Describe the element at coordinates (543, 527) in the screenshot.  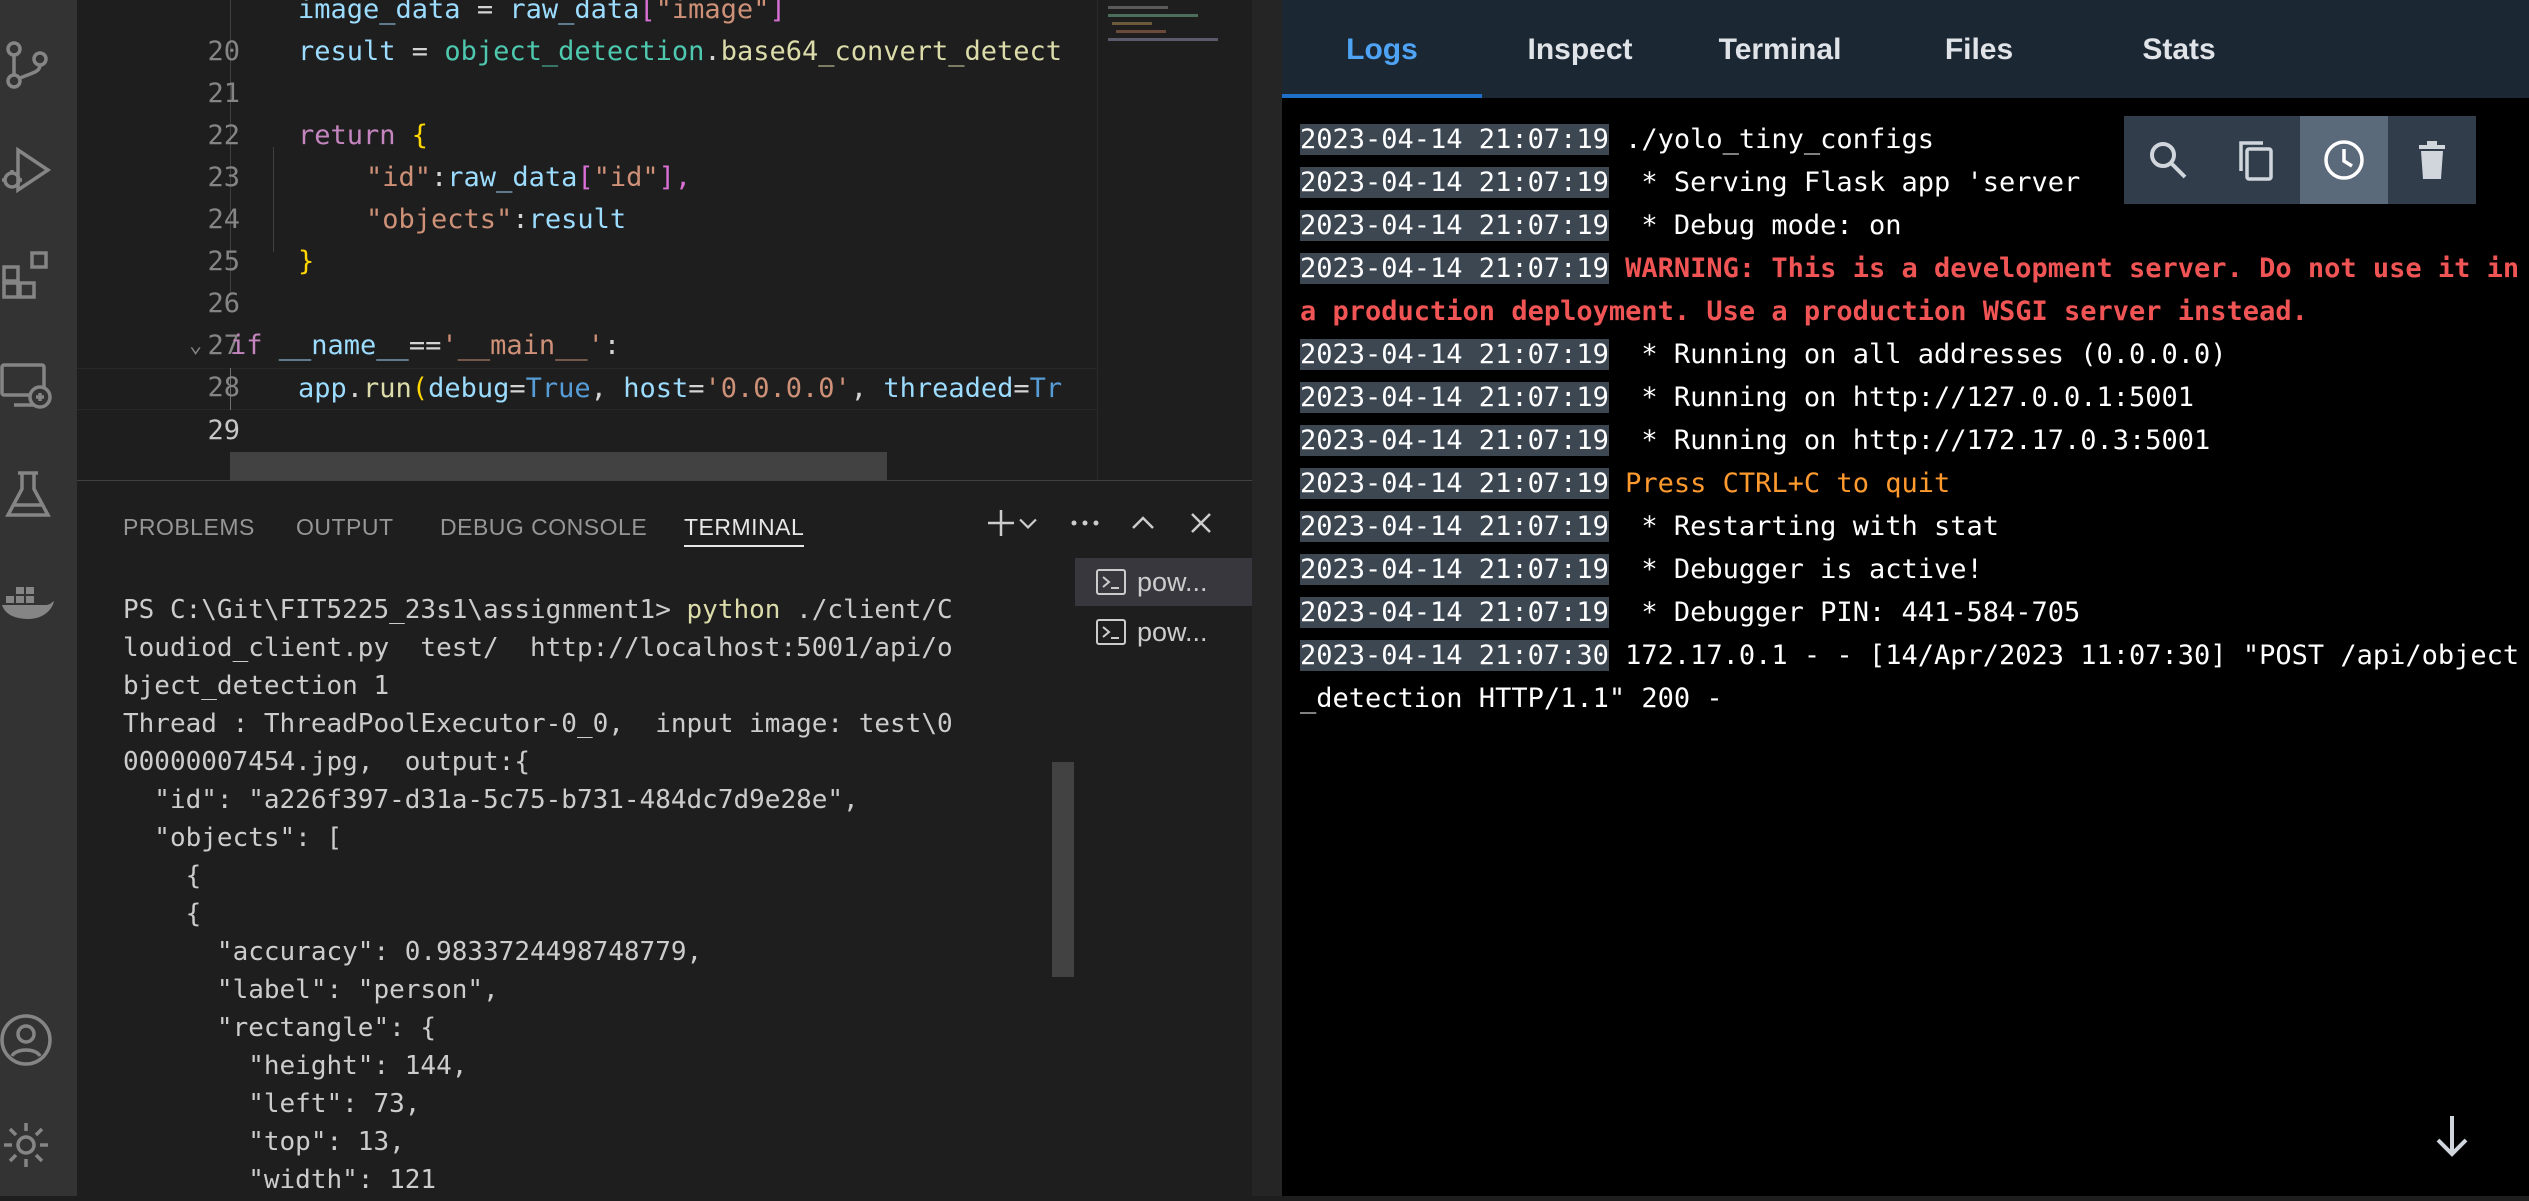
I see `tab-debug-console: DEBUG CONSOLE` at that location.